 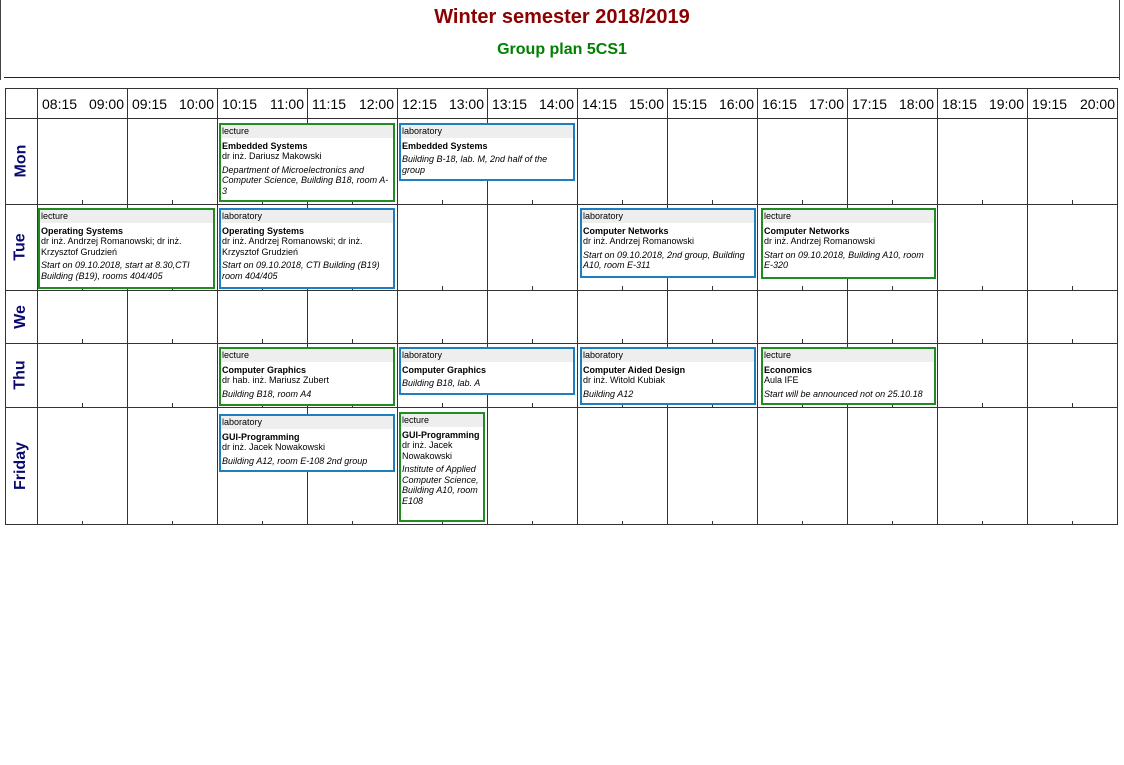 What do you see at coordinates (196, 104) in the screenshot?
I see `time-end: 10:00` at bounding box center [196, 104].